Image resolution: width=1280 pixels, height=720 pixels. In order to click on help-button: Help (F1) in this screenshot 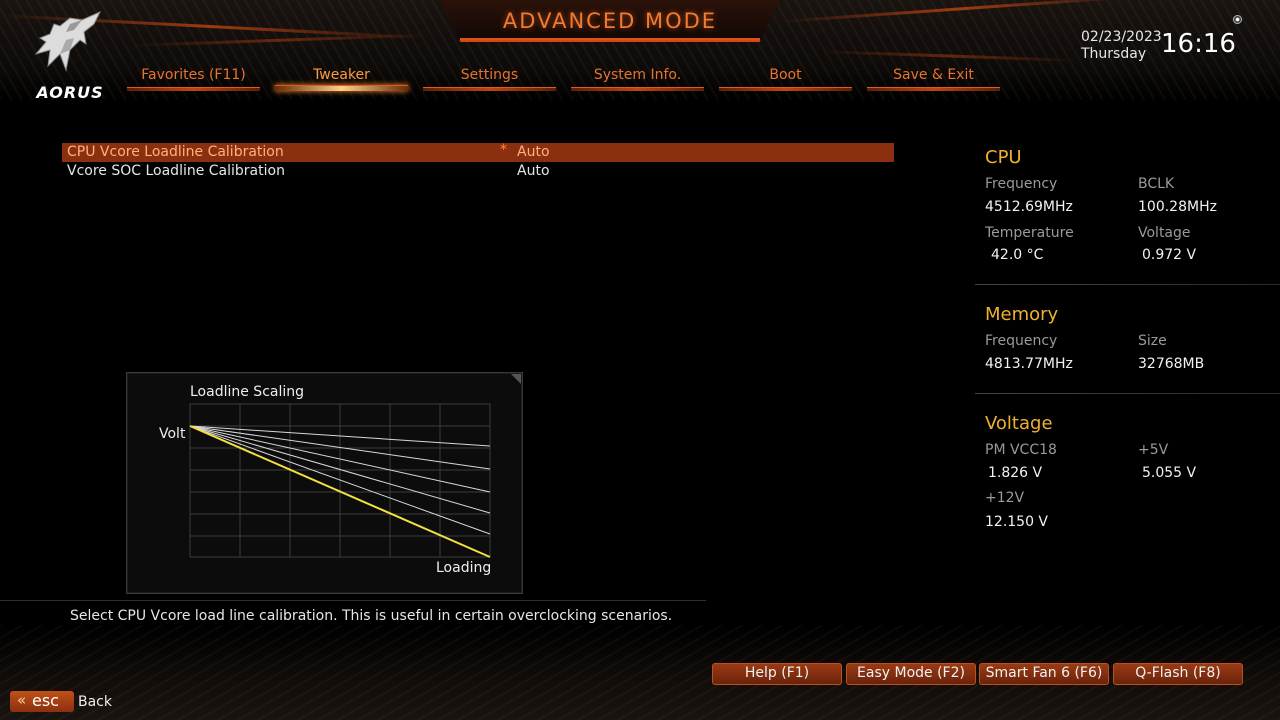, I will do `click(777, 674)`.